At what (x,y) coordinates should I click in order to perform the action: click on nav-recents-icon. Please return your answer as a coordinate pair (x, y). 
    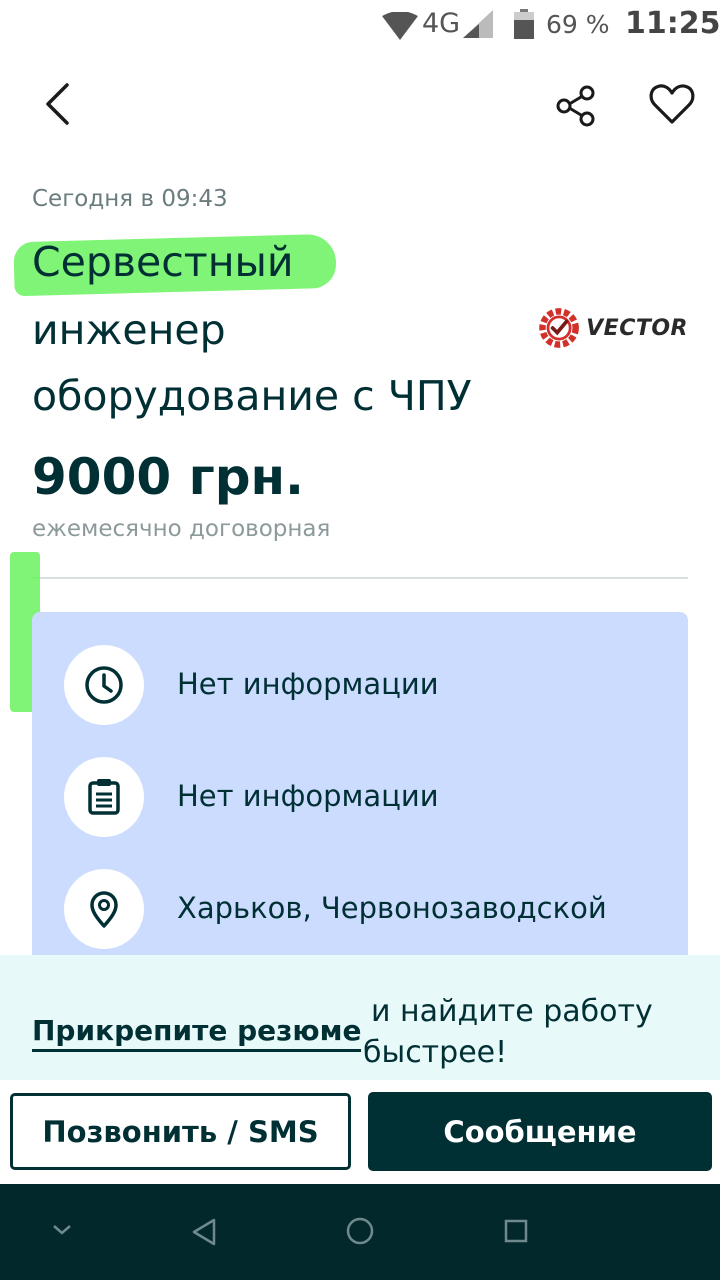
    Looking at the image, I should click on (516, 1231).